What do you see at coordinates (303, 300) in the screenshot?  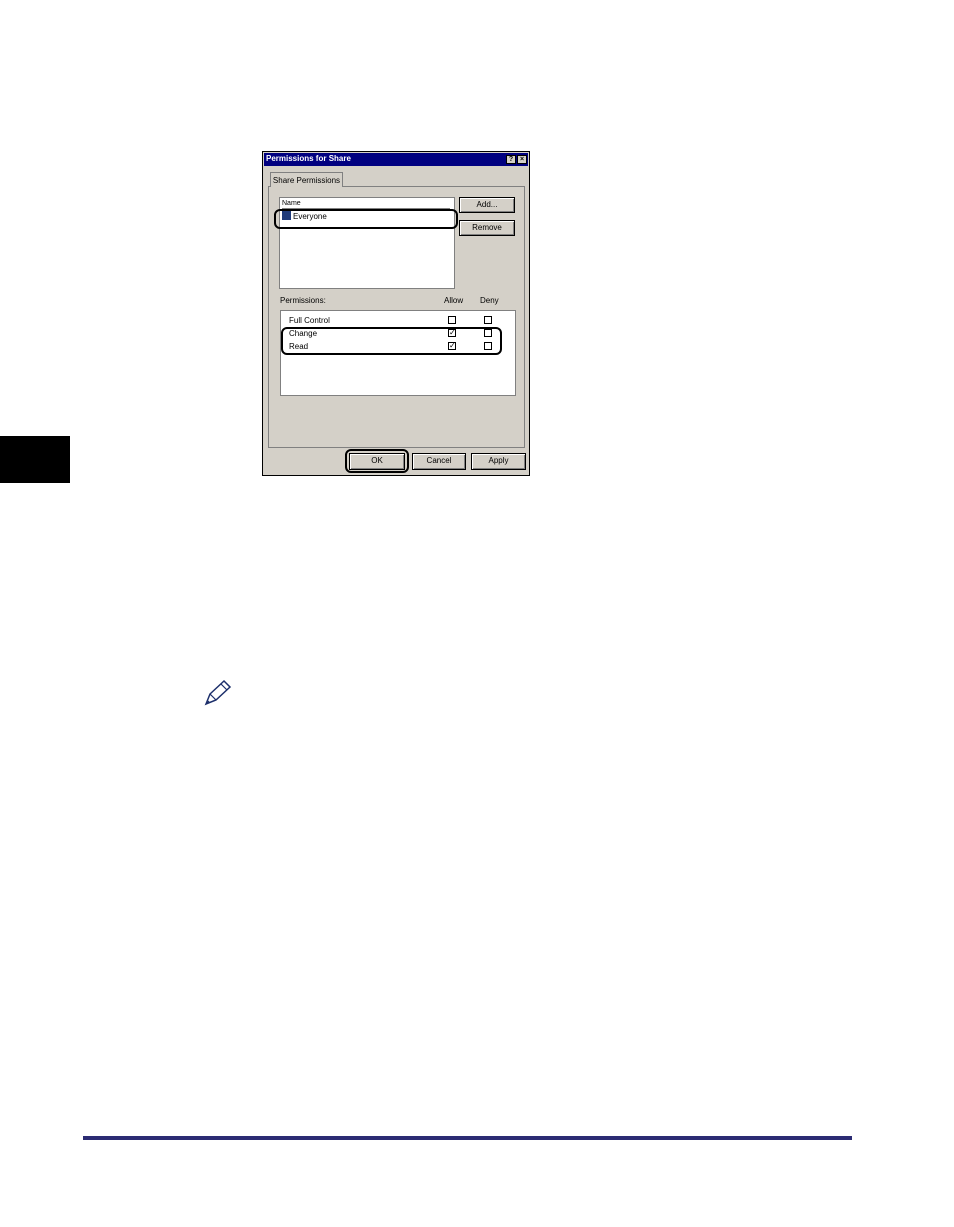 I see `permissions-label: Permissions:` at bounding box center [303, 300].